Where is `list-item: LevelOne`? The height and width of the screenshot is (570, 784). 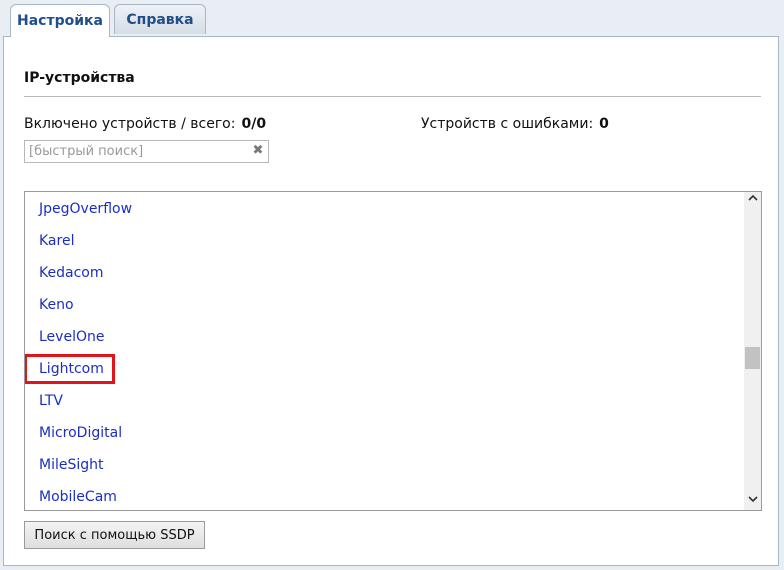
list-item: LevelOne is located at coordinates (71, 337).